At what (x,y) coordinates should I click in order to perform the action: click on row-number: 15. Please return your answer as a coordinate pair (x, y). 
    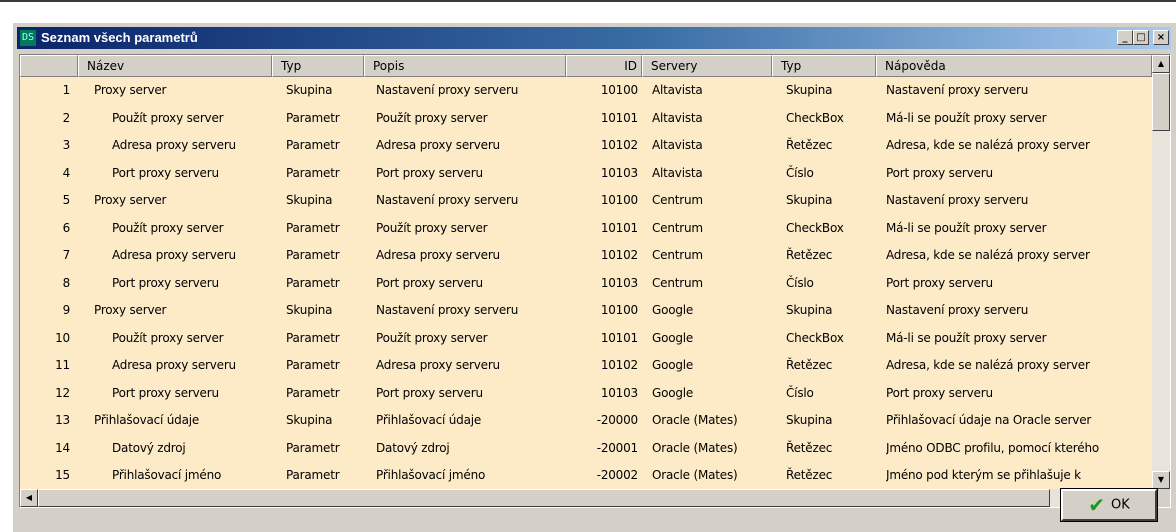
    Looking at the image, I should click on (62, 475).